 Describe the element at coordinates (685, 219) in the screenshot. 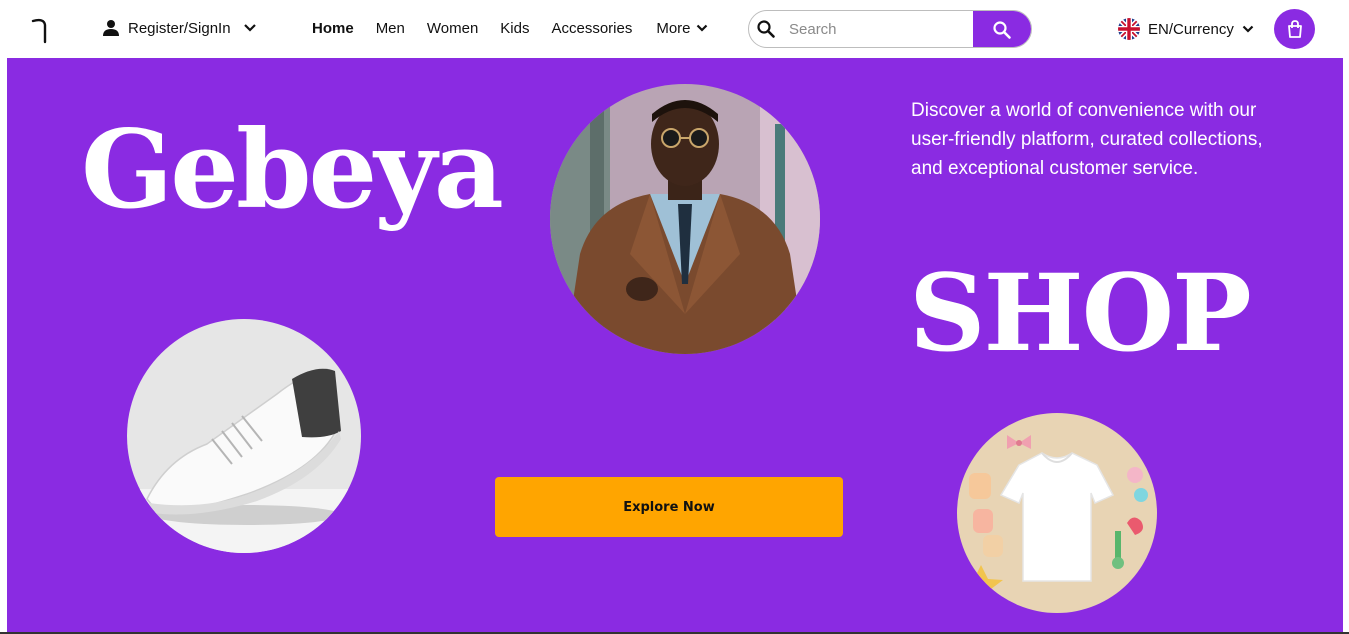

I see `man-in-leather-jacket-photo` at that location.